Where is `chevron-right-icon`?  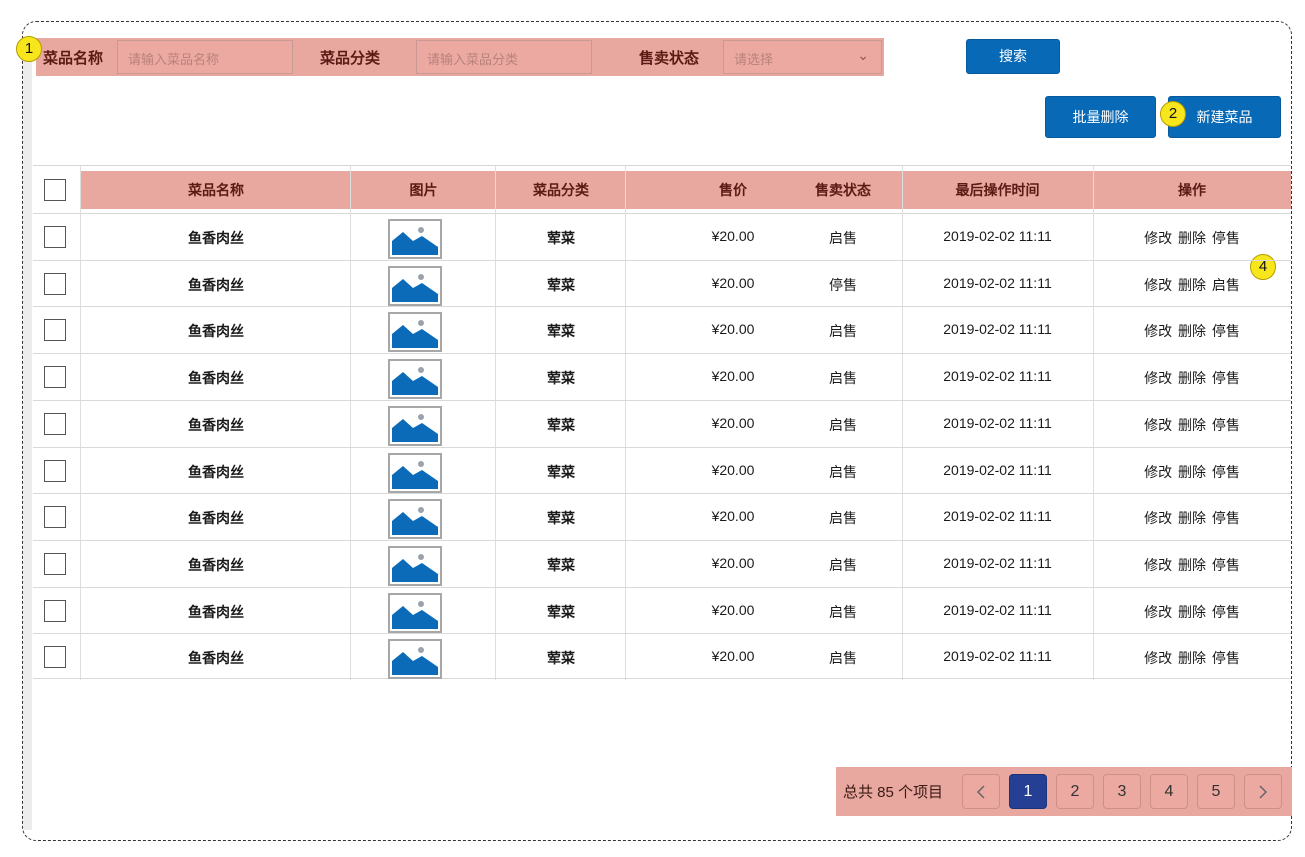
chevron-right-icon is located at coordinates (1263, 791).